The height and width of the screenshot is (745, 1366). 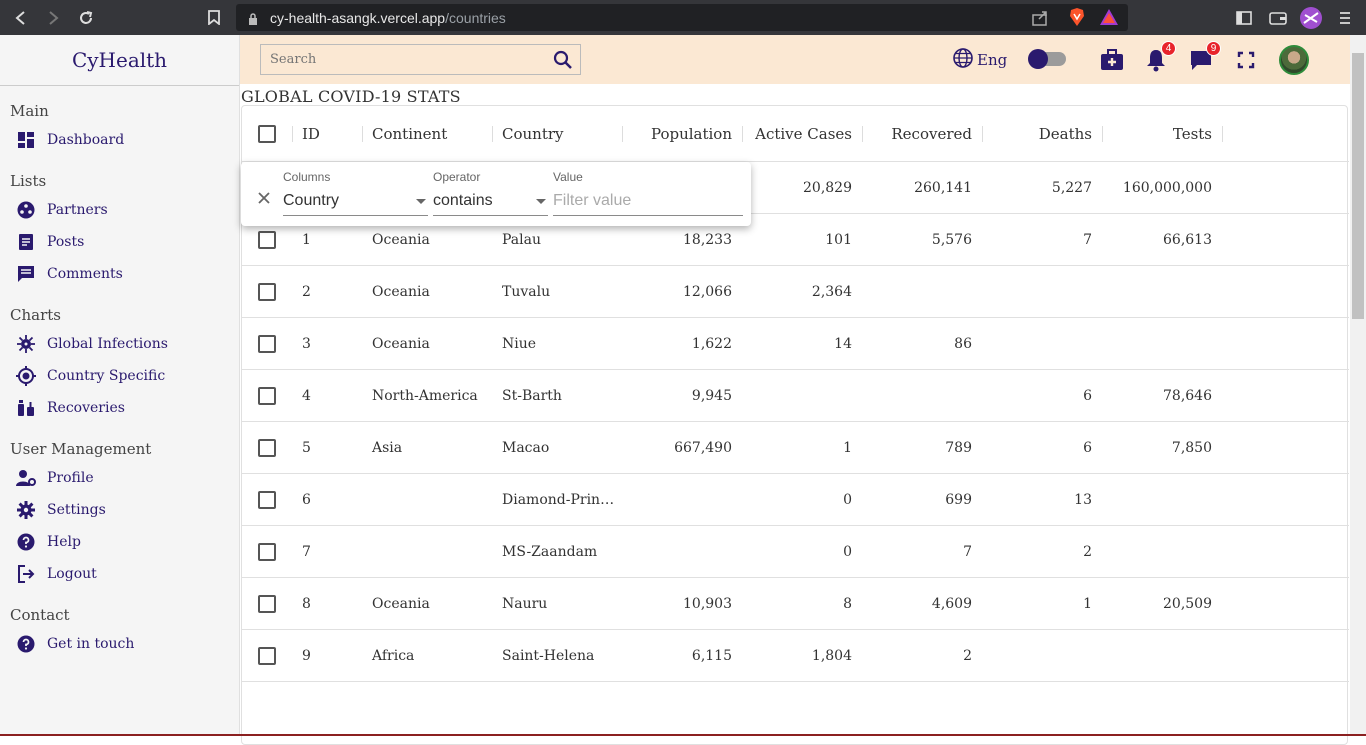 What do you see at coordinates (119, 408) in the screenshot?
I see `sidebar-item-recoveries: Recoveries` at bounding box center [119, 408].